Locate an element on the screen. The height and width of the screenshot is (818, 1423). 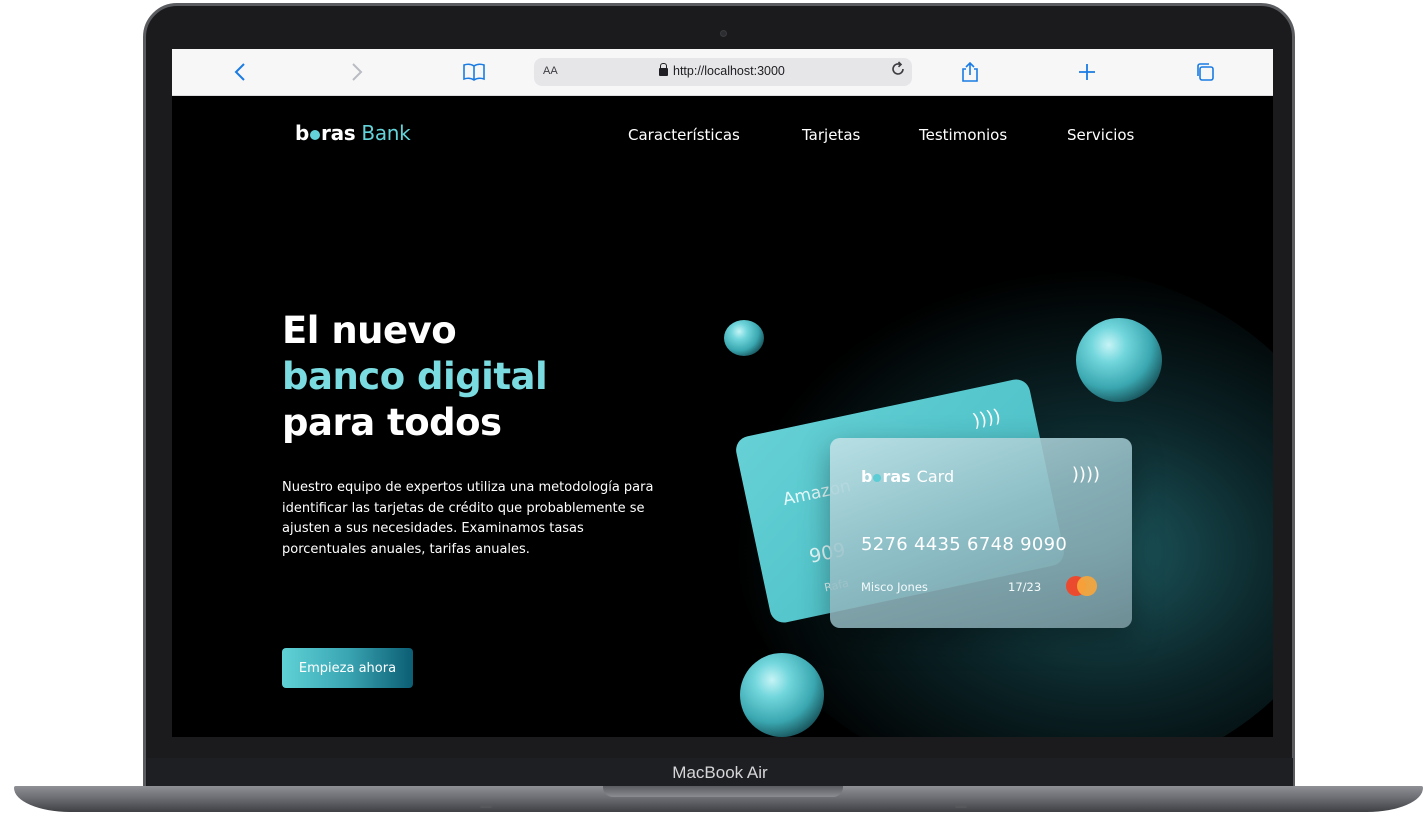
site-logo: b ras Bank is located at coordinates (353, 133).